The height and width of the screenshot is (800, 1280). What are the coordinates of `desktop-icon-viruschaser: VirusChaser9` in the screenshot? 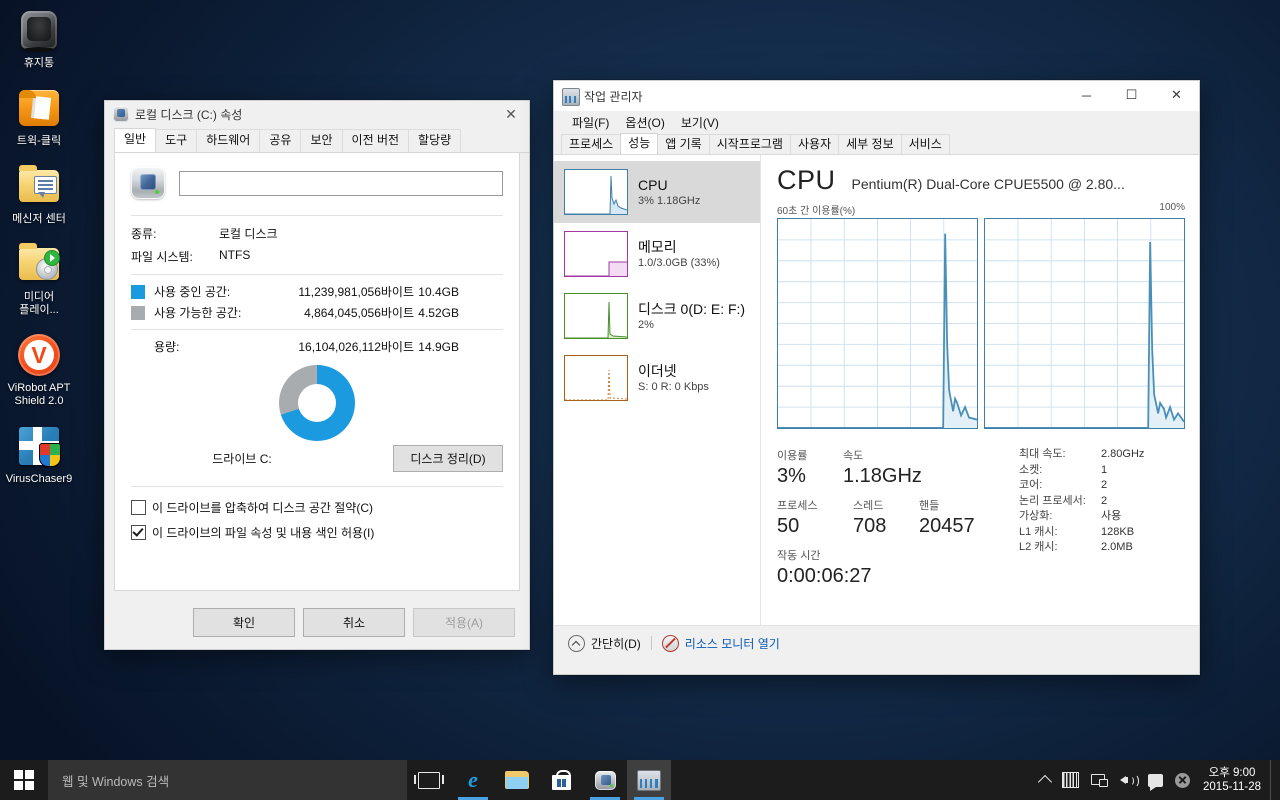 It's located at (39, 454).